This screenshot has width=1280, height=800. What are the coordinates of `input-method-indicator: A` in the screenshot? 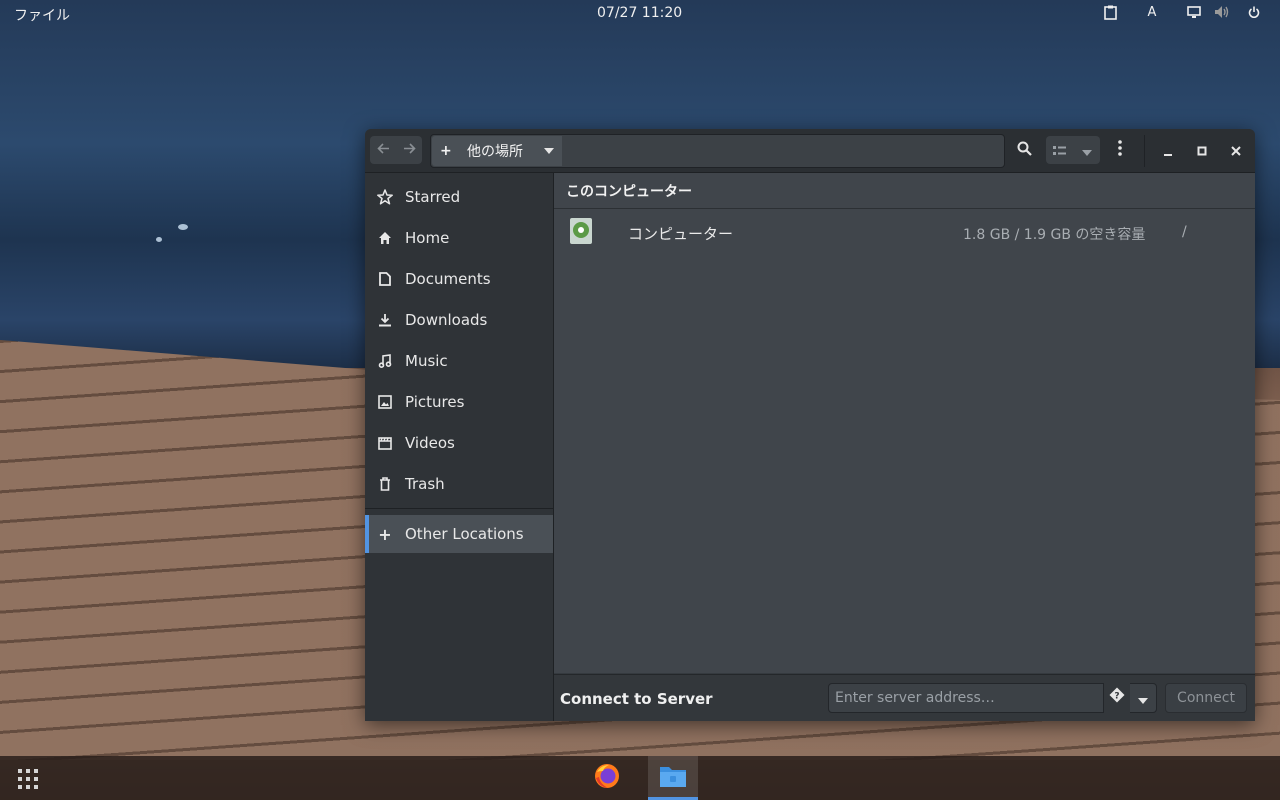 It's located at (1152, 12).